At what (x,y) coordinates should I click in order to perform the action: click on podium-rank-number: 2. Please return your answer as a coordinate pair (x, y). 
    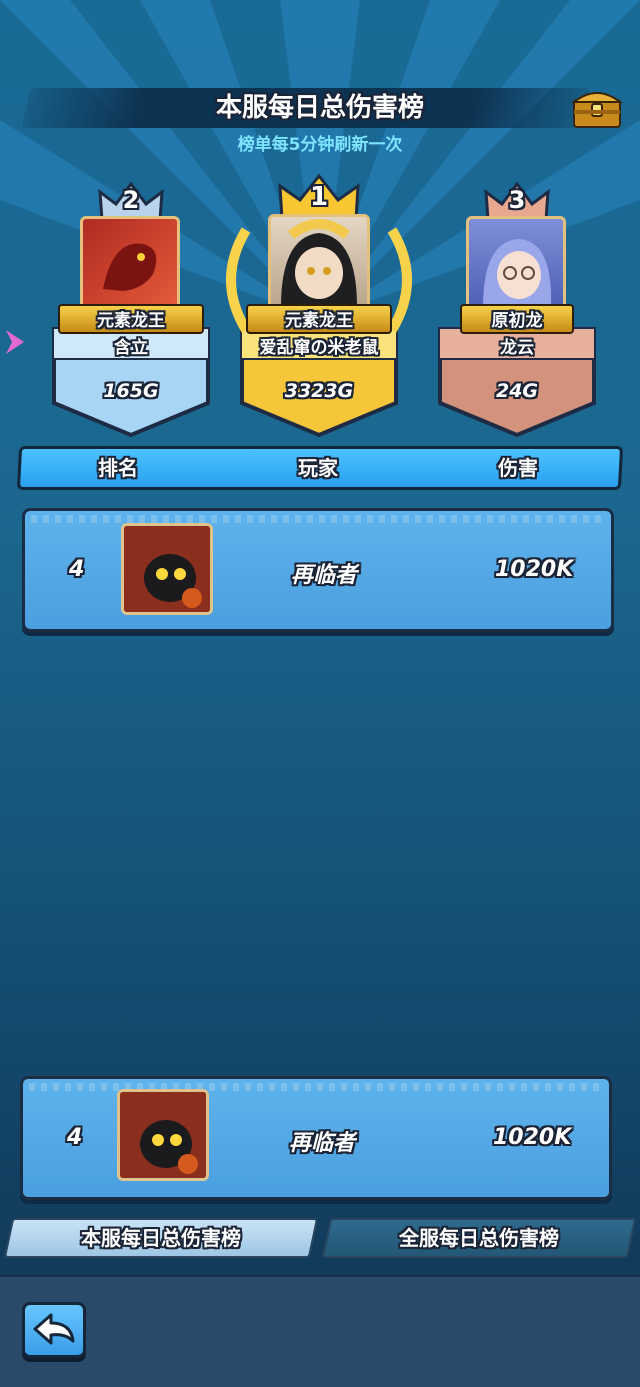
    Looking at the image, I should click on (131, 200).